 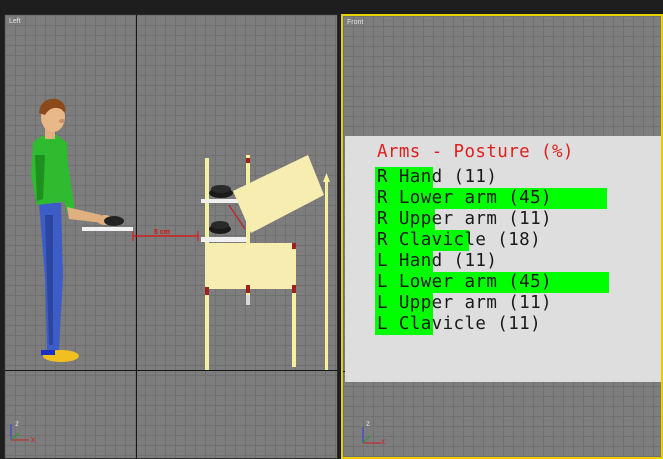 I want to click on gizmo-x-label-front: x, so click(x=383, y=441).